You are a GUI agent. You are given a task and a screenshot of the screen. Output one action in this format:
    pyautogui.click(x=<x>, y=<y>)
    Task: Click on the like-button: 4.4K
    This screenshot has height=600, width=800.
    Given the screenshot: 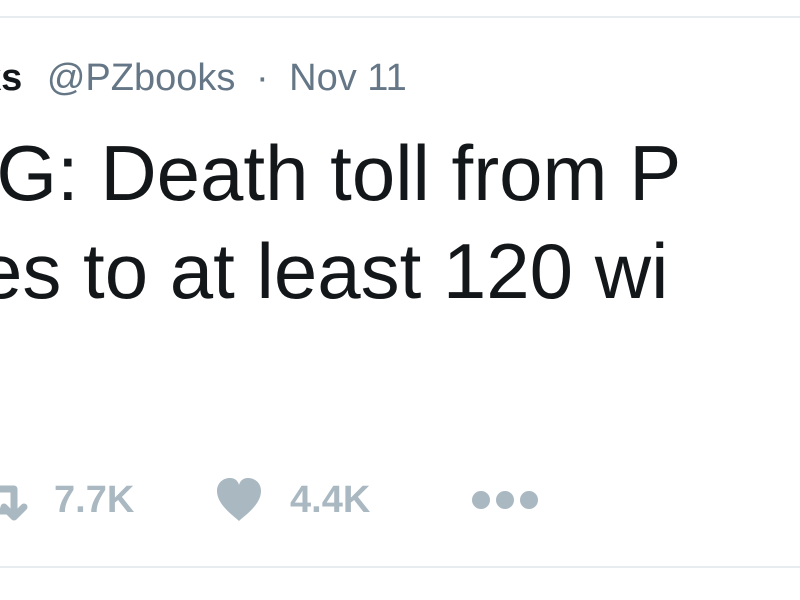 What is the action you would take?
    pyautogui.click(x=292, y=500)
    